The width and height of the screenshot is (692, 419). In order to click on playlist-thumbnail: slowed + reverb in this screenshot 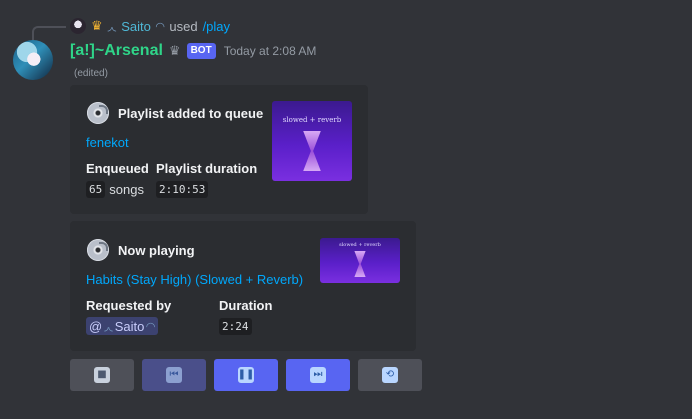, I will do `click(312, 141)`.